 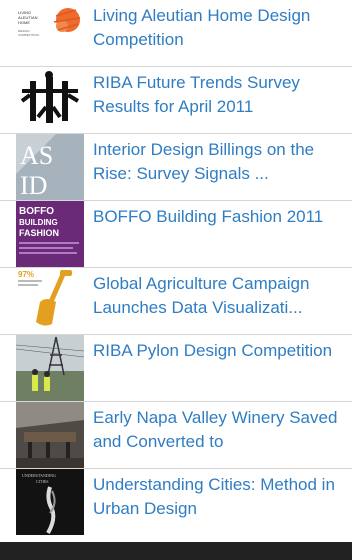 What do you see at coordinates (217, 217) in the screenshot?
I see `post-title-link: BOFFO Building Fashion 2011` at bounding box center [217, 217].